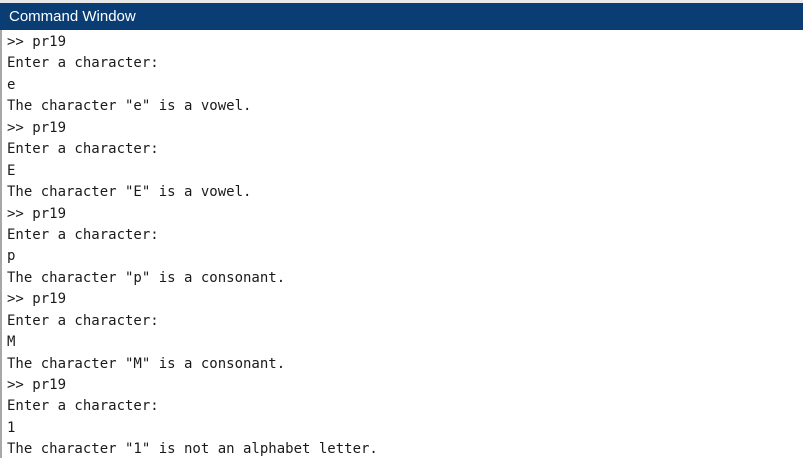 The width and height of the screenshot is (803, 458). What do you see at coordinates (11, 170) in the screenshot?
I see `console-input-line: E` at bounding box center [11, 170].